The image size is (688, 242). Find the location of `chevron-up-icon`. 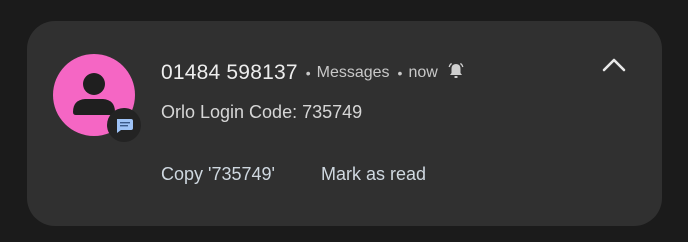

chevron-up-icon is located at coordinates (614, 65).